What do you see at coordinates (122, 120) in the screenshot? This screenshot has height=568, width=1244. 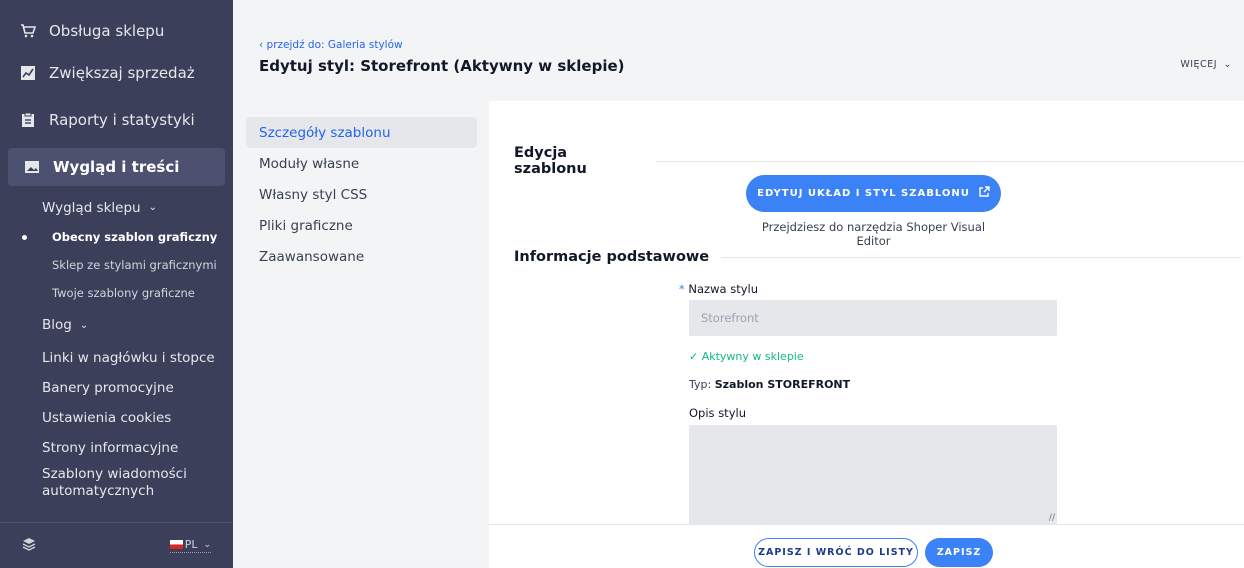 I see `sidebar-item-label: Raporty i statystyki` at bounding box center [122, 120].